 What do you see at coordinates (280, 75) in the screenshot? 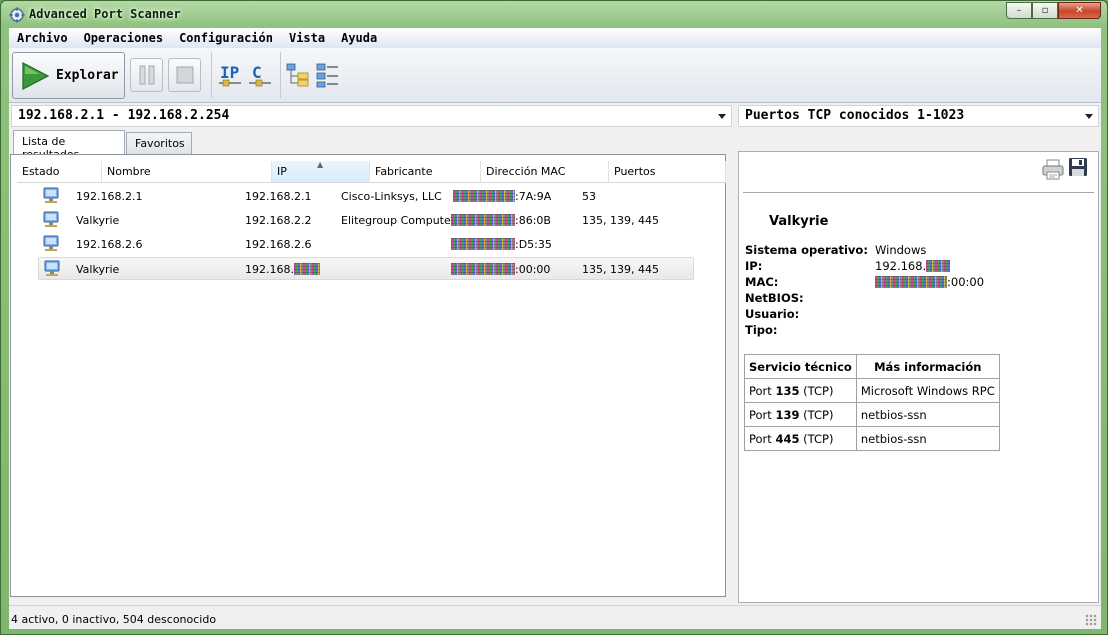
I see `toolbar-separator` at bounding box center [280, 75].